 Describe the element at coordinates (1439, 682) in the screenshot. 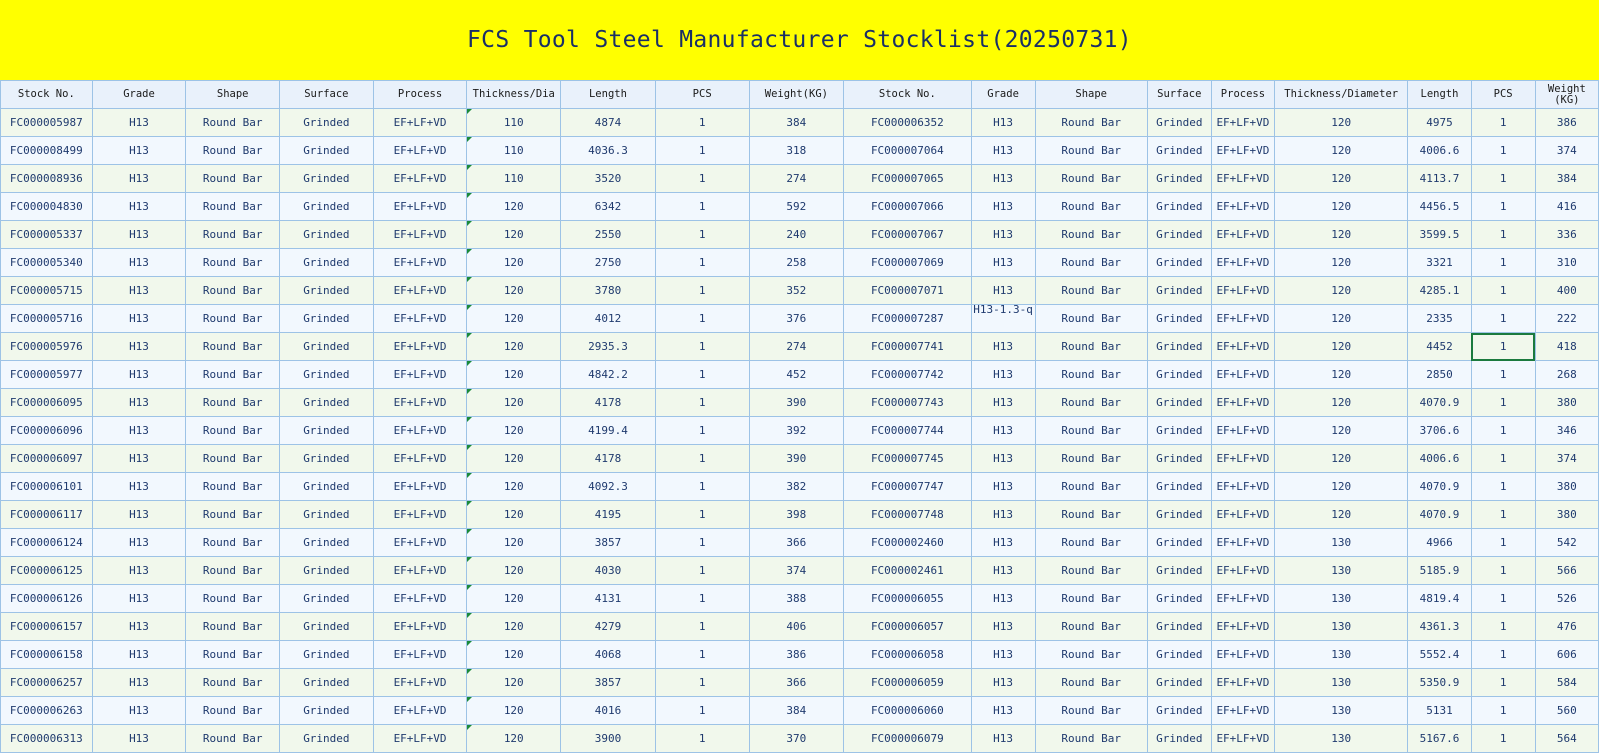

I see `table-cell: 5350.9` at that location.